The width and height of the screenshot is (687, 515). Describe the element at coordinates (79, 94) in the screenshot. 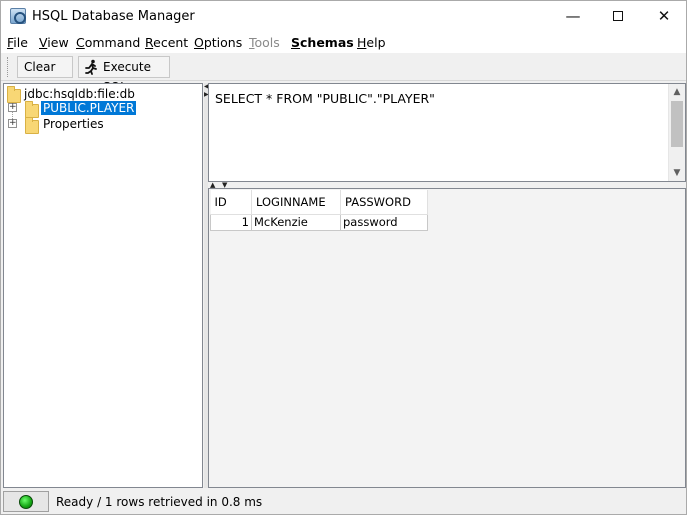

I see `tree-root-label: jdbc:hsqldb:file:db` at that location.